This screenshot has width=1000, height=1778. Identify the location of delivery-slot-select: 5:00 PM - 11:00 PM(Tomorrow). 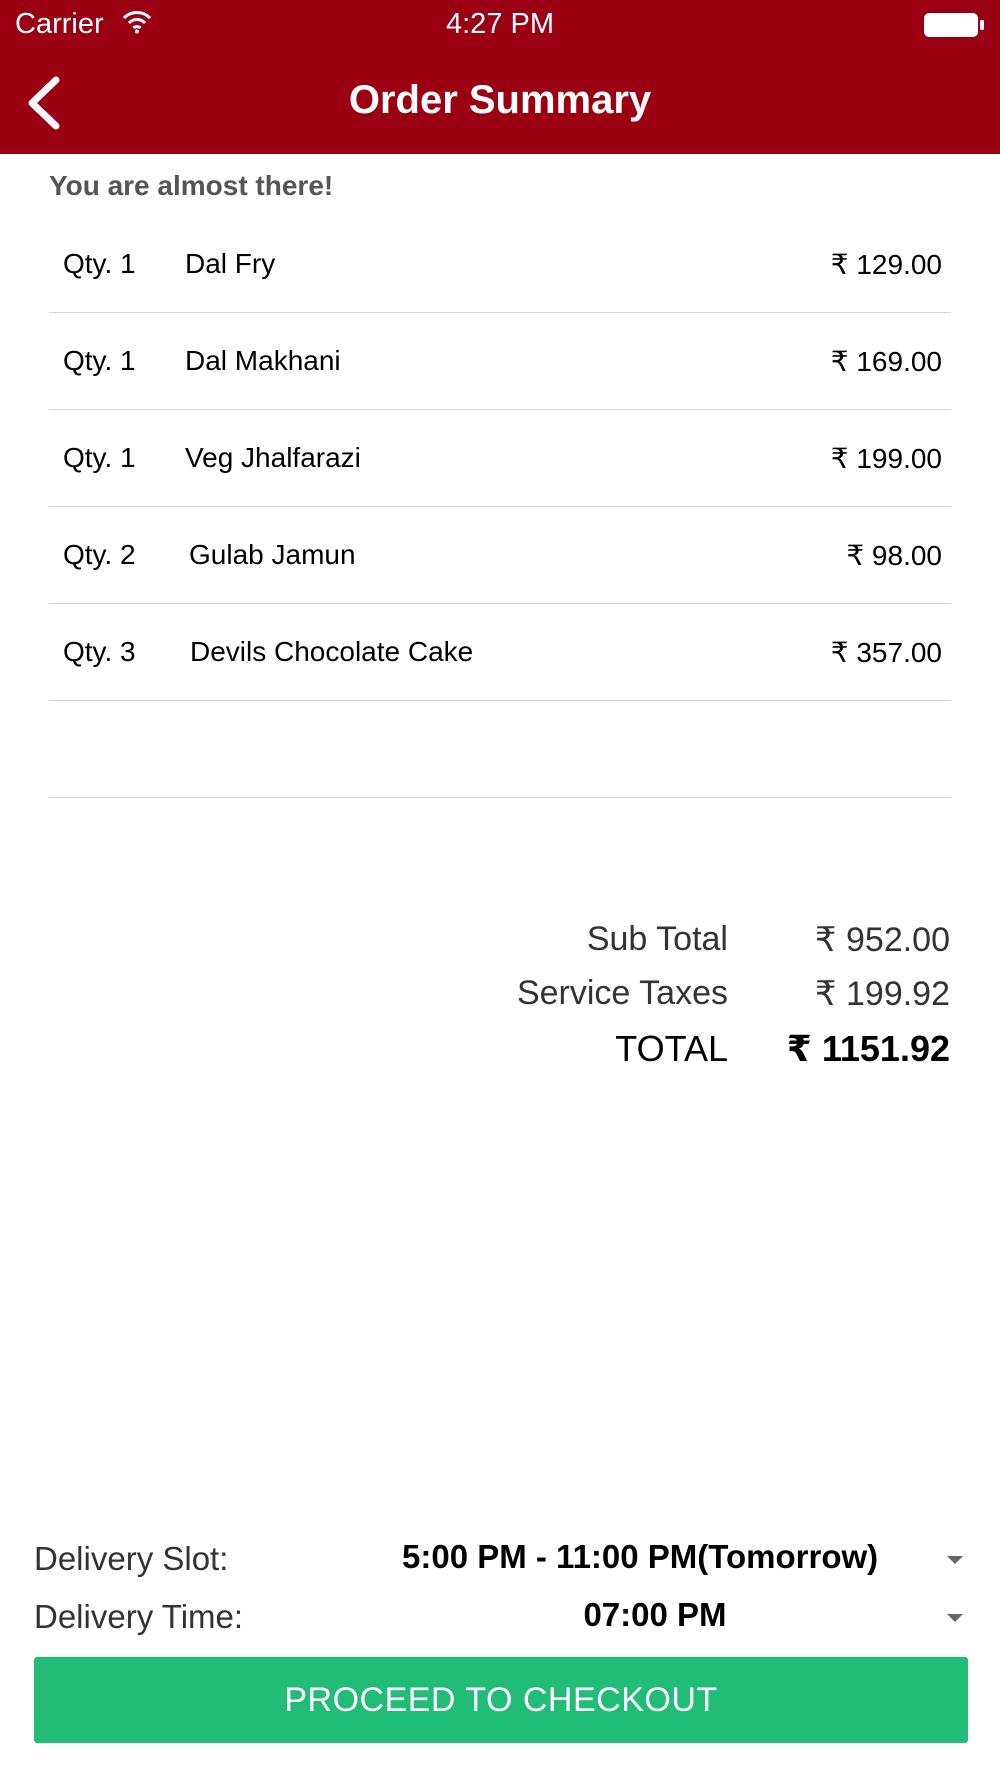
(655, 1557).